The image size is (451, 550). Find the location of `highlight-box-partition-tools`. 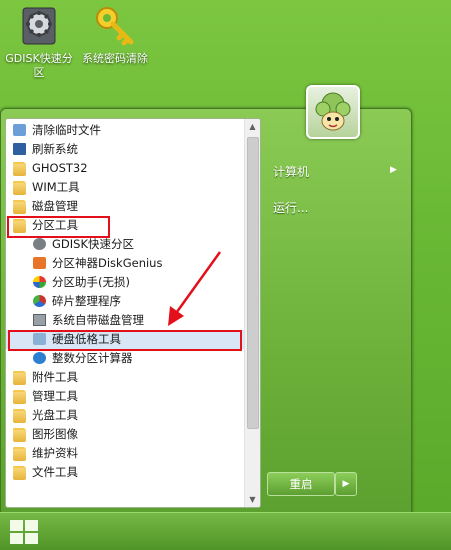

highlight-box-partition-tools is located at coordinates (58, 227).